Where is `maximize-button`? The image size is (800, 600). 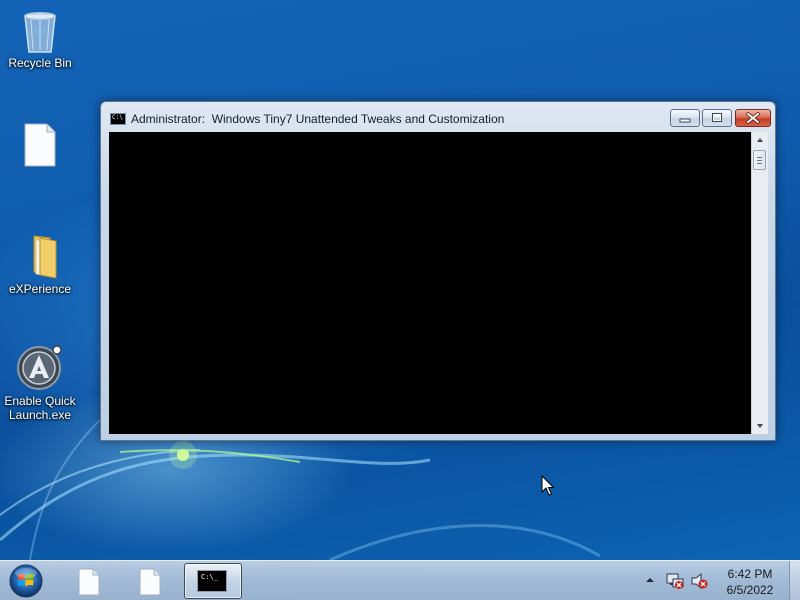 maximize-button is located at coordinates (717, 118).